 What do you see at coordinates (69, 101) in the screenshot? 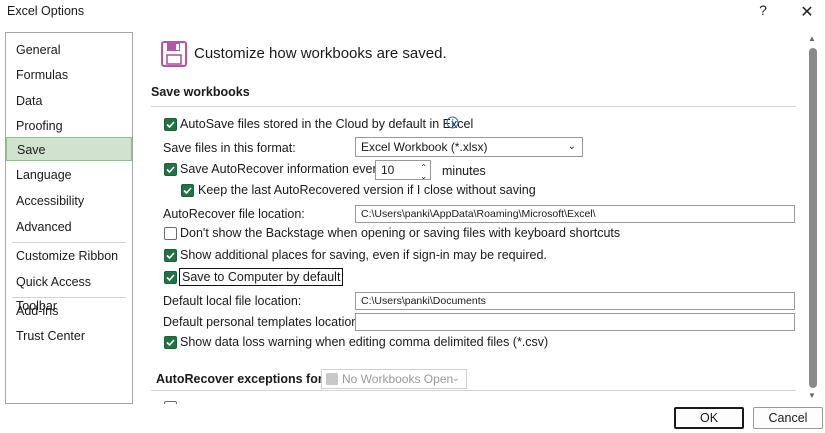
I see `sidebar-item-data: Data` at bounding box center [69, 101].